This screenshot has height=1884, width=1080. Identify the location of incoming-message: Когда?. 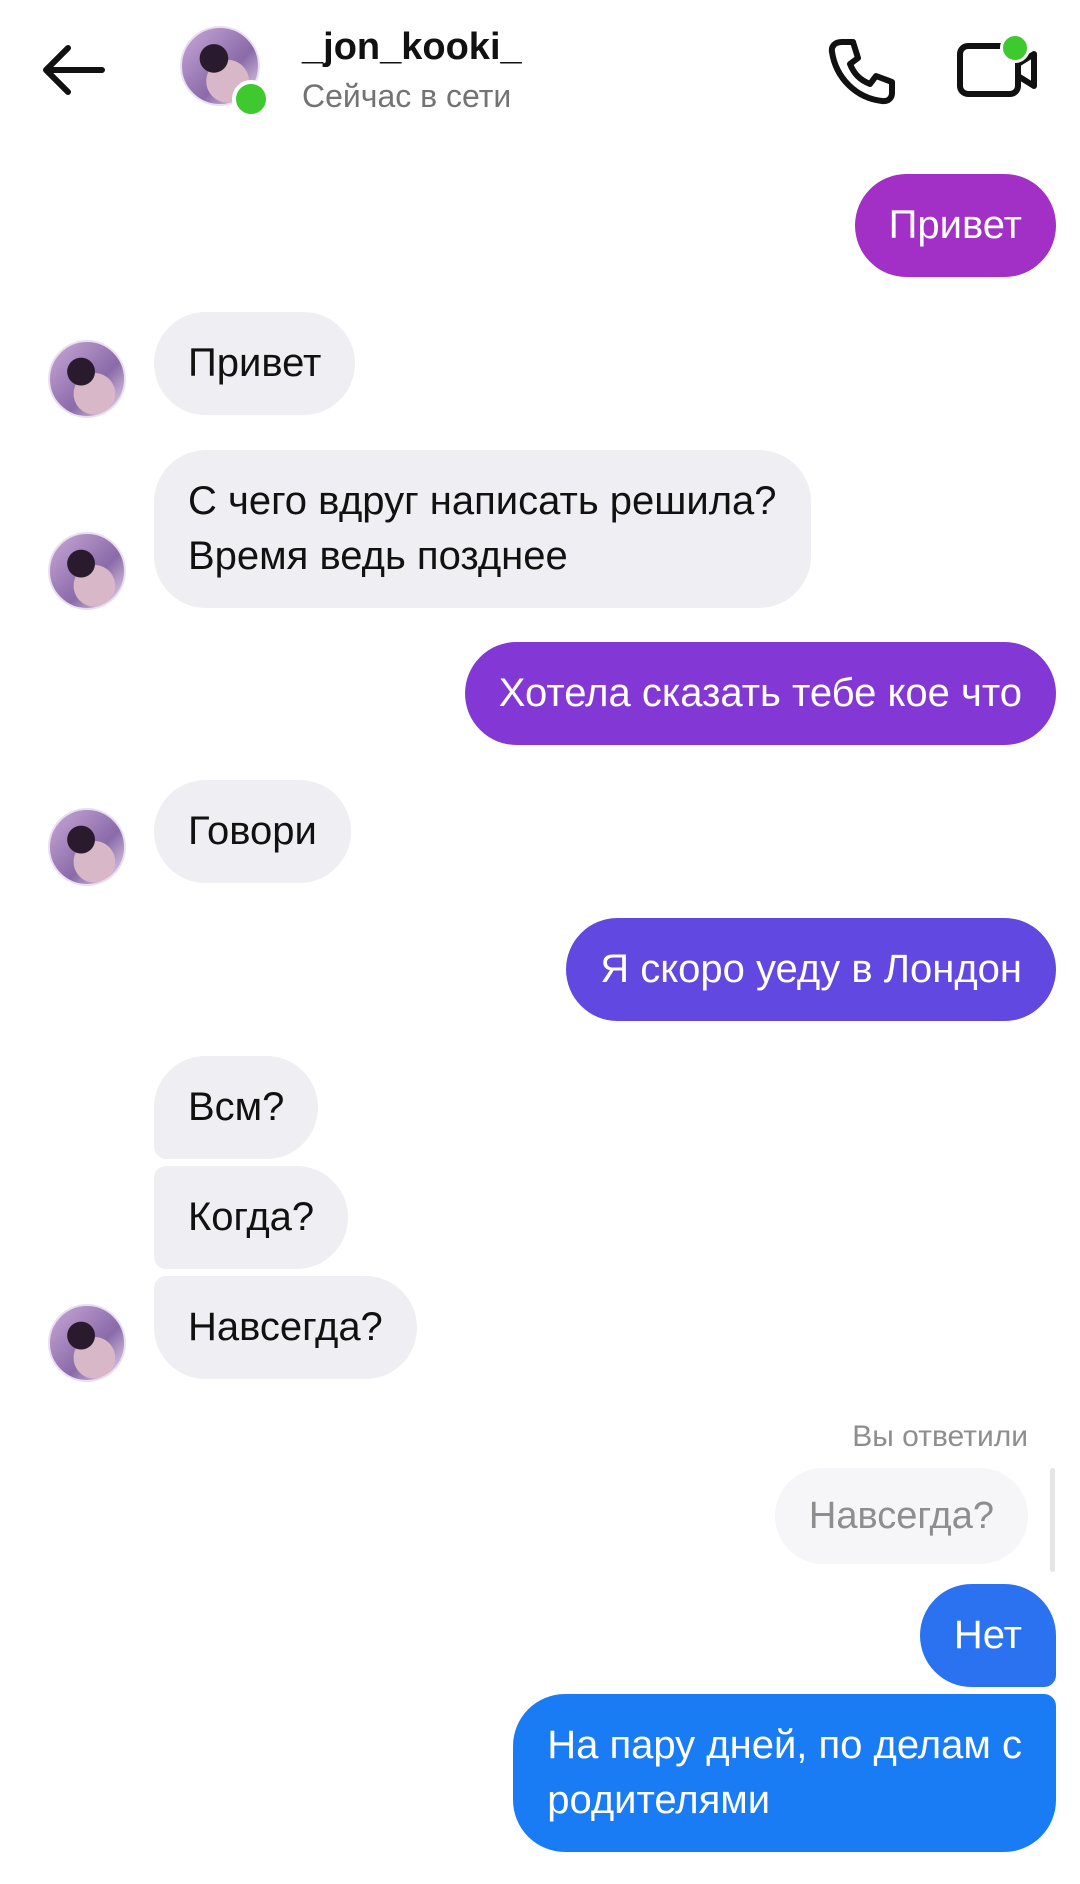
(251, 1217).